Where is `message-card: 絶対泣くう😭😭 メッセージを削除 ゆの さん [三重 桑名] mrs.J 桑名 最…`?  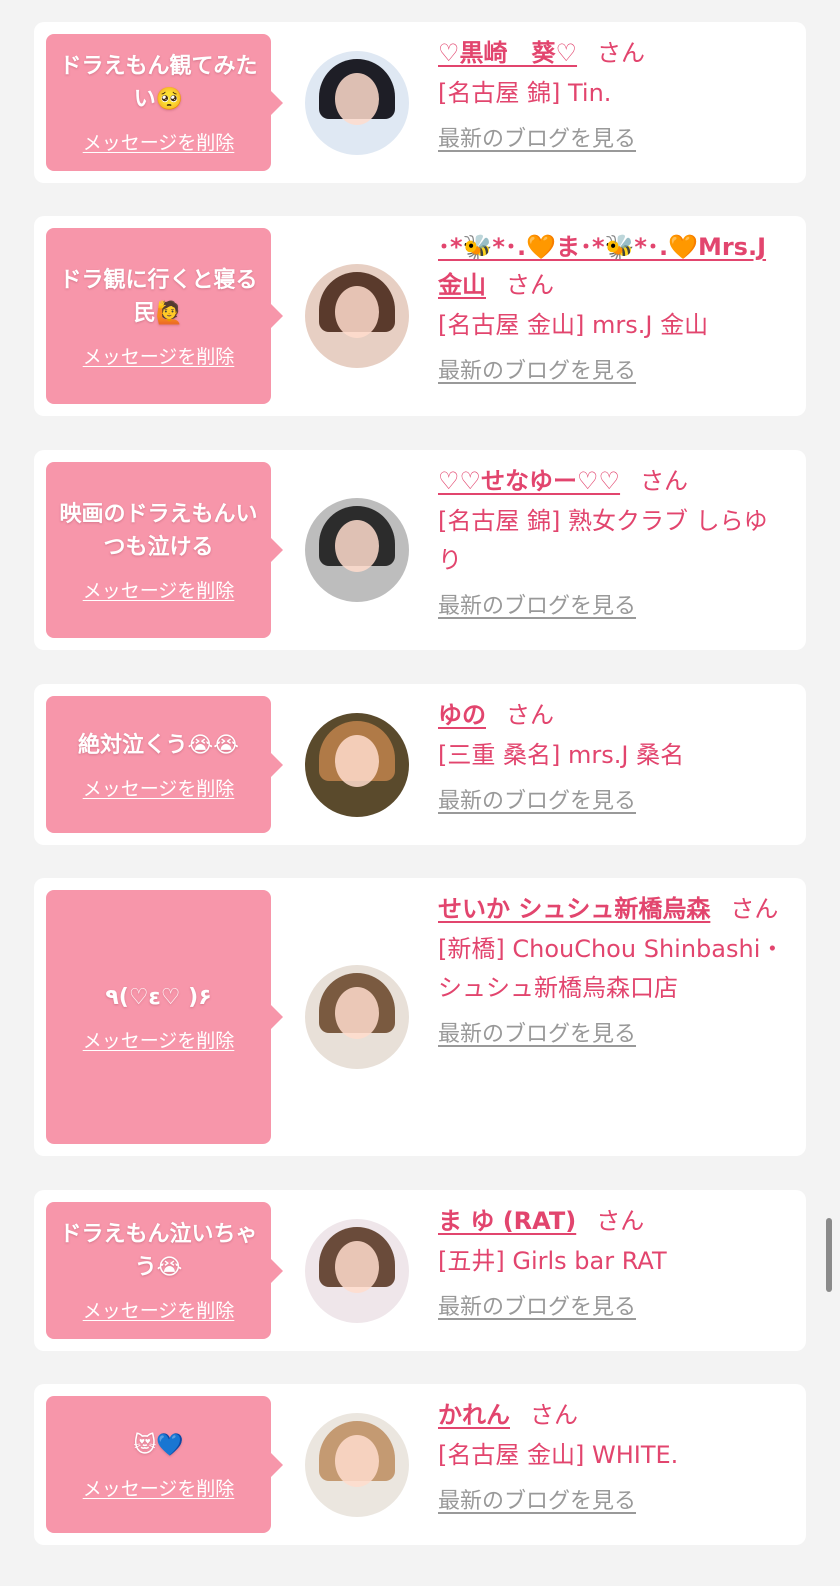 message-card: 絶対泣くう😭😭 メッセージを削除 ゆの さん [三重 桑名] mrs.J 桑名 最… is located at coordinates (420, 764).